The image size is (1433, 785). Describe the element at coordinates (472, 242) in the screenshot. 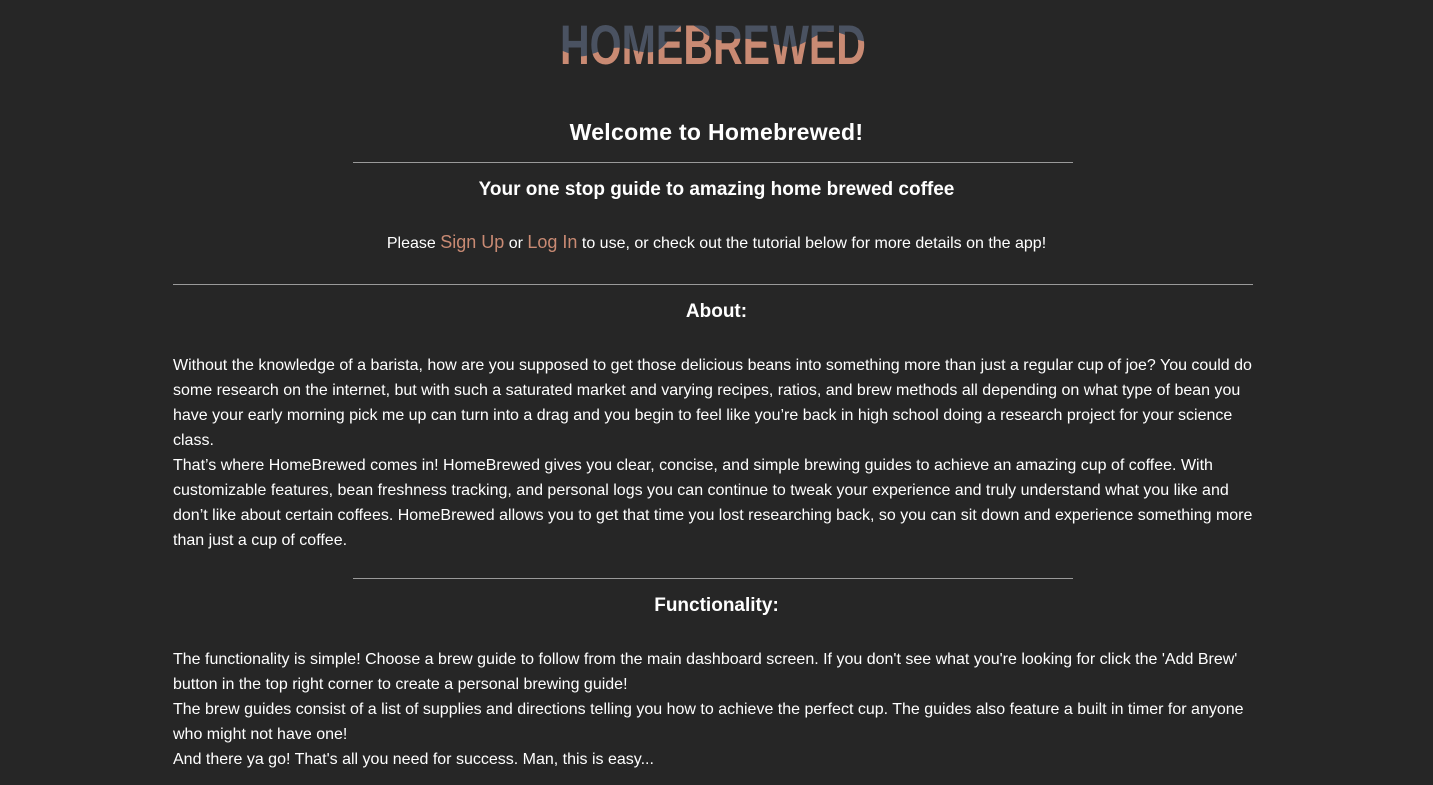

I see `sign-up-link: Sign Up` at that location.